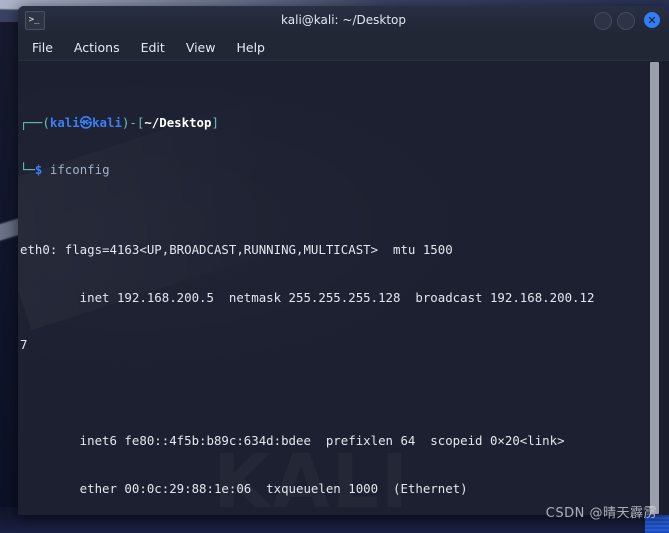  I want to click on command-text: ifconfig, so click(79, 170).